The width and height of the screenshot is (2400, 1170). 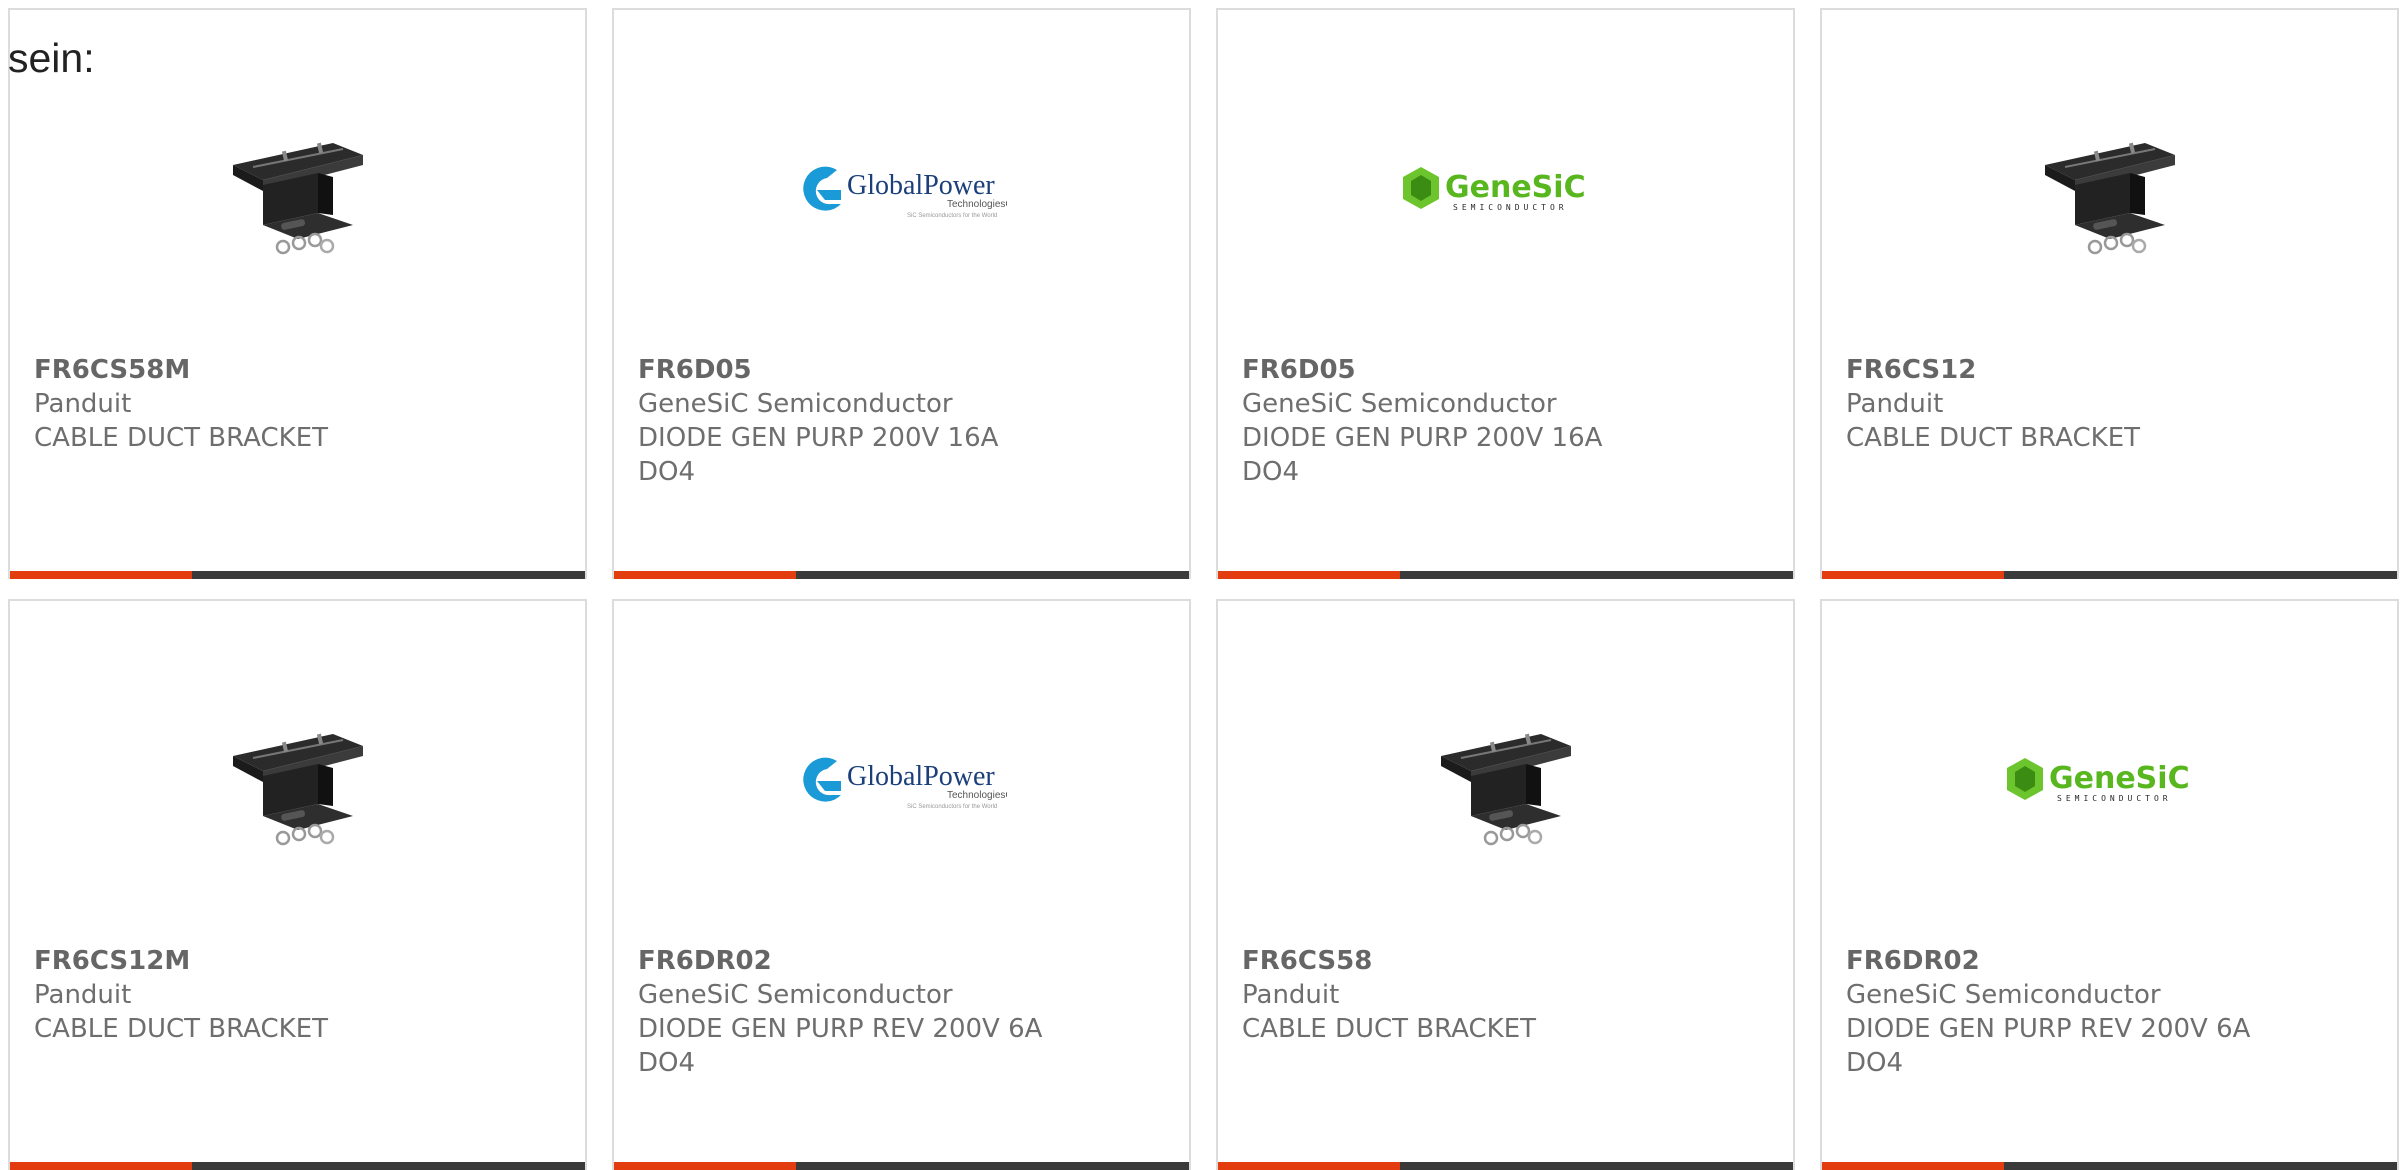 What do you see at coordinates (297, 995) in the screenshot?
I see `product-info: FR6CS12M Panduit CABLE DUCT BRACKET` at bounding box center [297, 995].